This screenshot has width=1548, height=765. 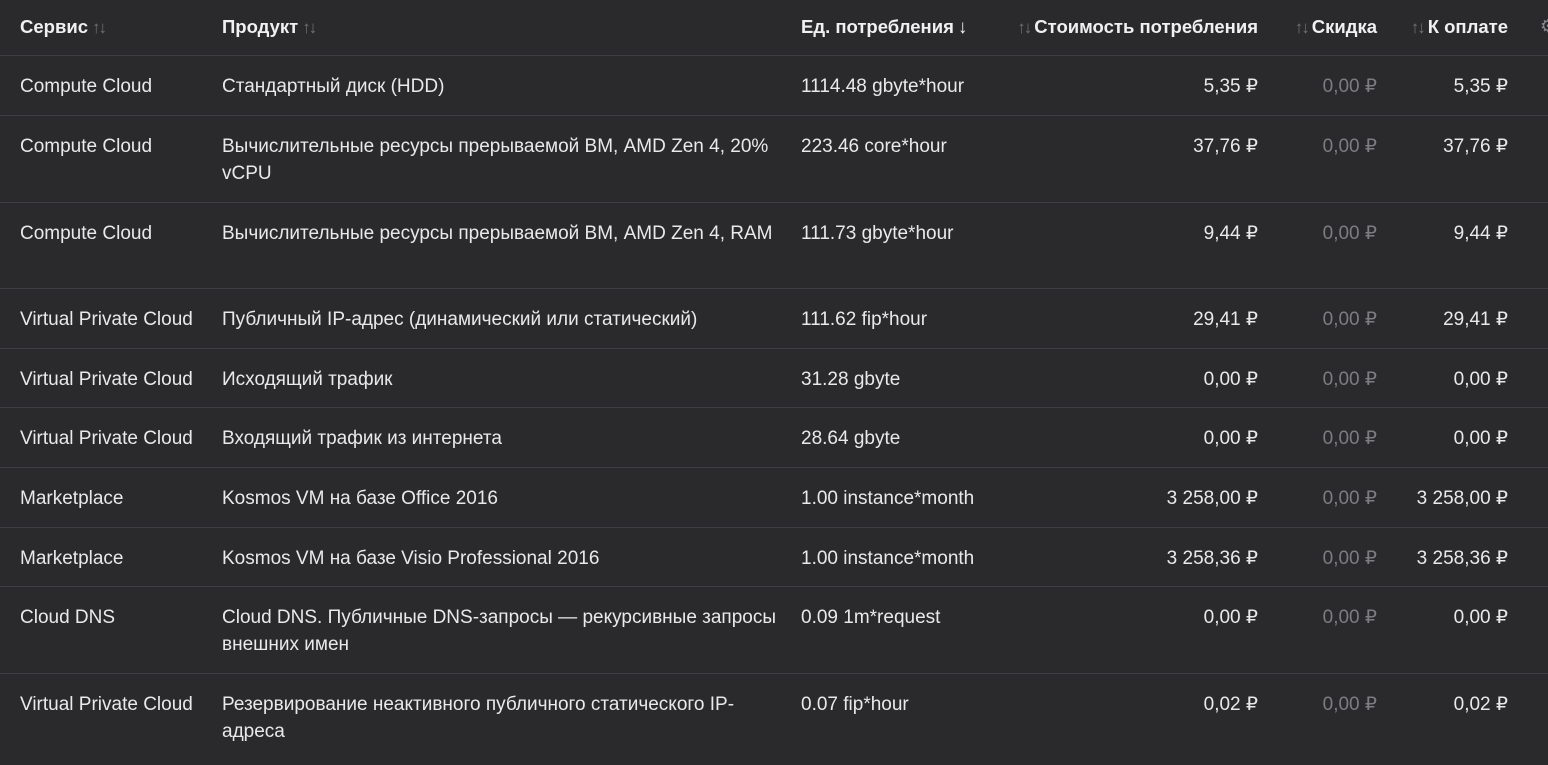 What do you see at coordinates (1480, 233) in the screenshot?
I see `cell-pay: 9,44 ₽` at bounding box center [1480, 233].